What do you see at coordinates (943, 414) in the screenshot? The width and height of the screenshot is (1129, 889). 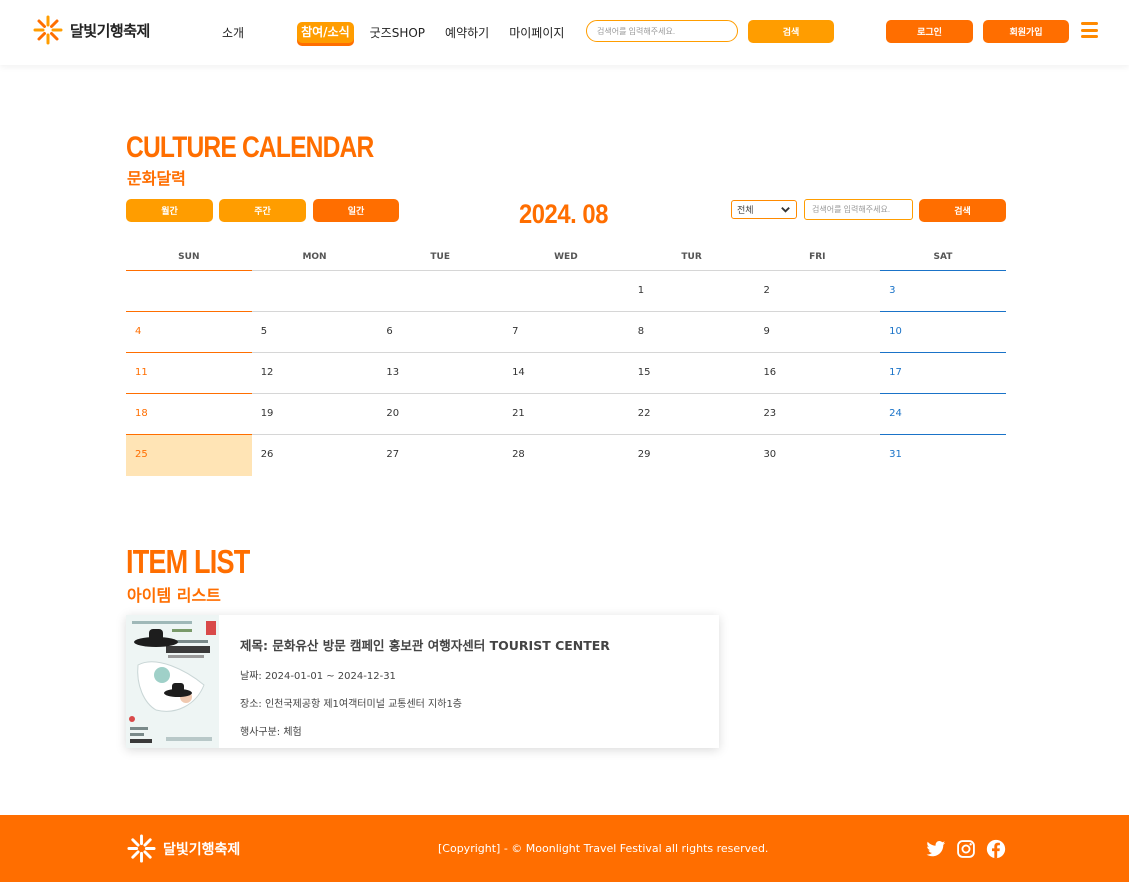 I see `calendar-day-cell: 24` at bounding box center [943, 414].